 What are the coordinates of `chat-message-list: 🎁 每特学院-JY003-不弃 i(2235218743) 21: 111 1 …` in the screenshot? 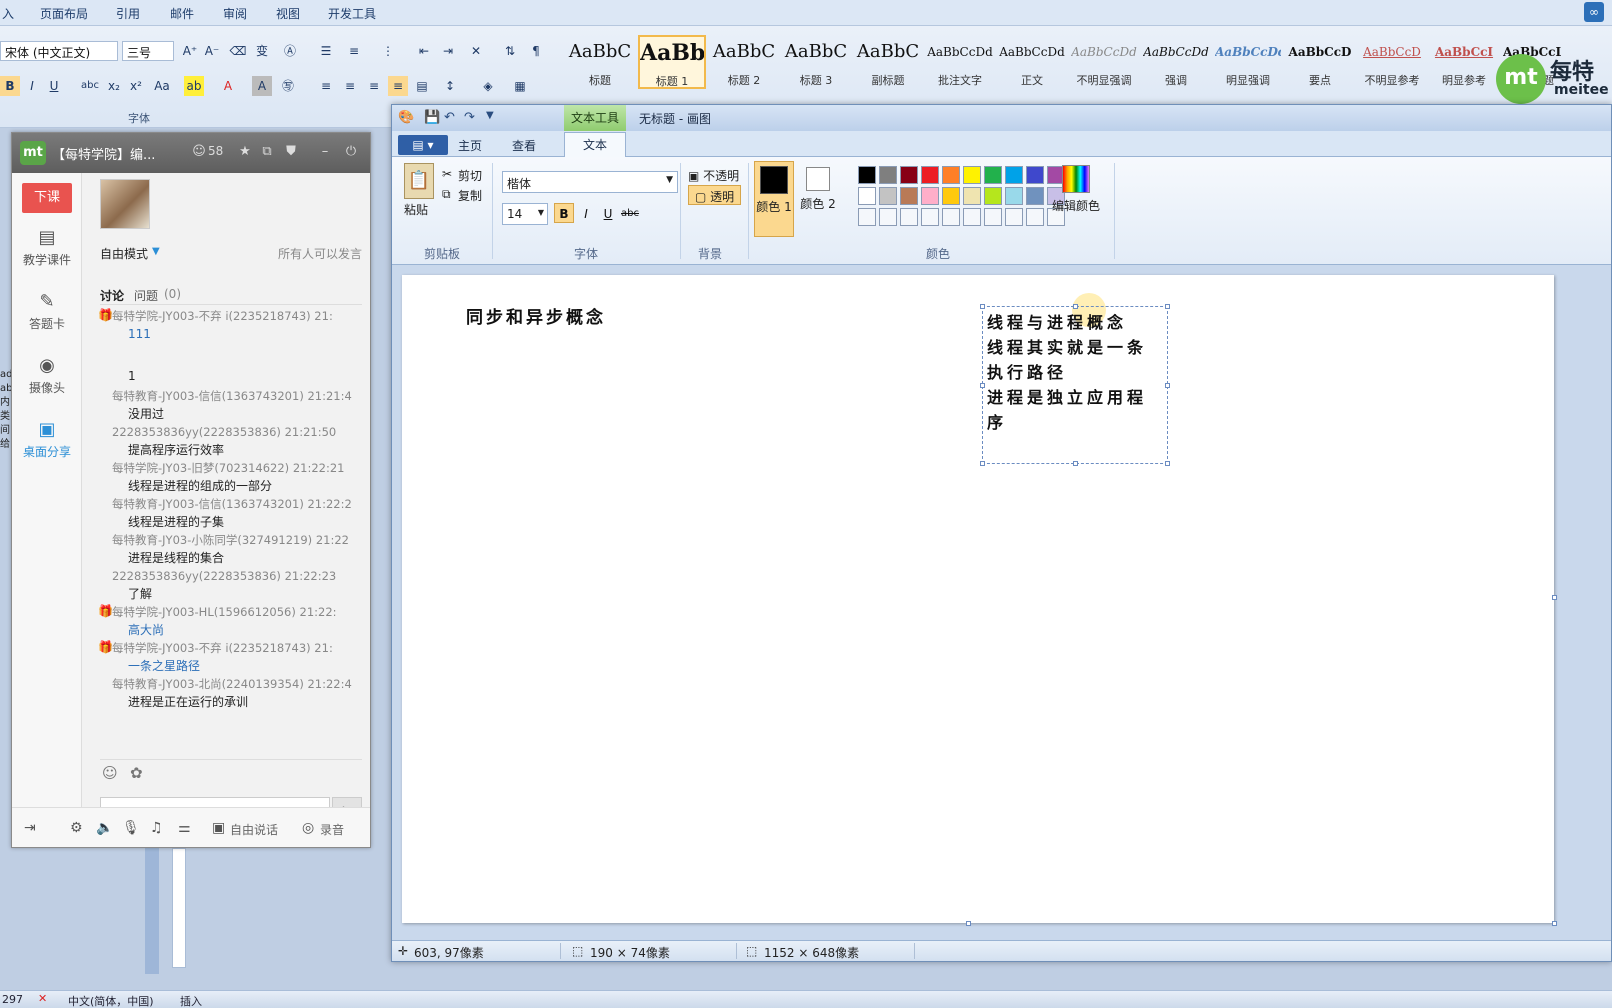 It's located at (231, 513).